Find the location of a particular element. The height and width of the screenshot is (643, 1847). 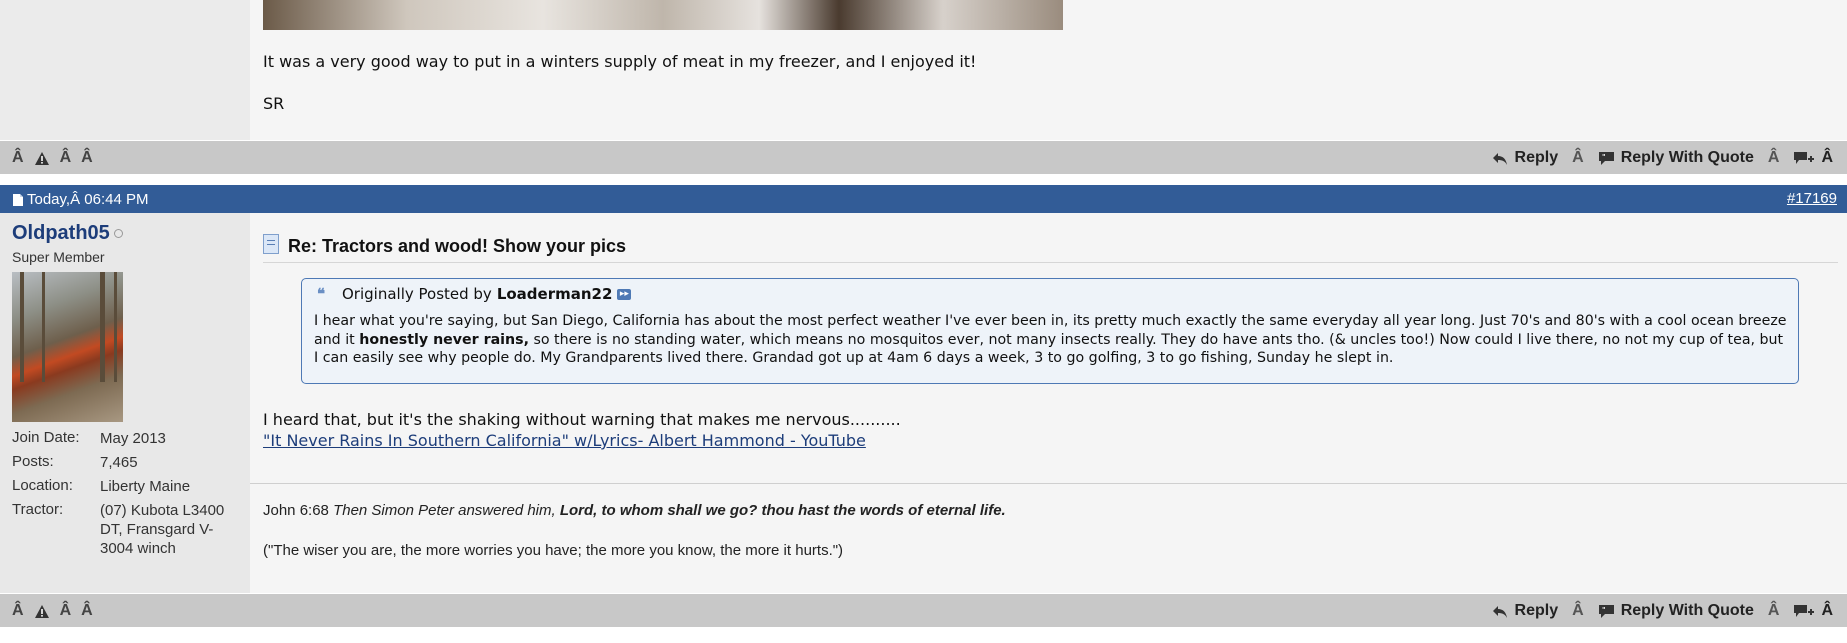

location-label: Location: is located at coordinates (42, 485).